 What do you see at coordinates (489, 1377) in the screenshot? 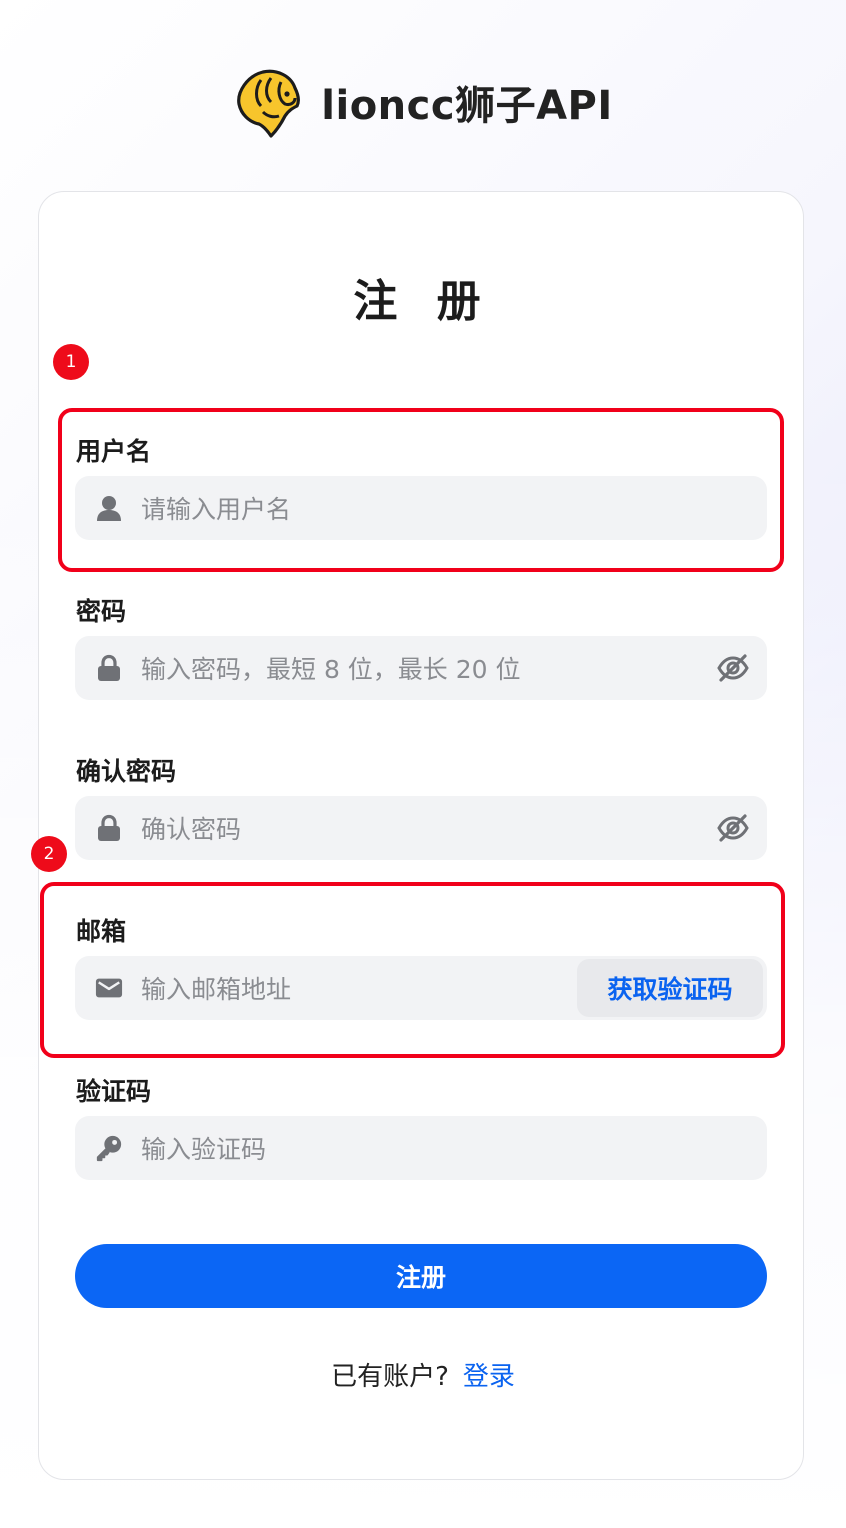
I see `login-link: 登录` at bounding box center [489, 1377].